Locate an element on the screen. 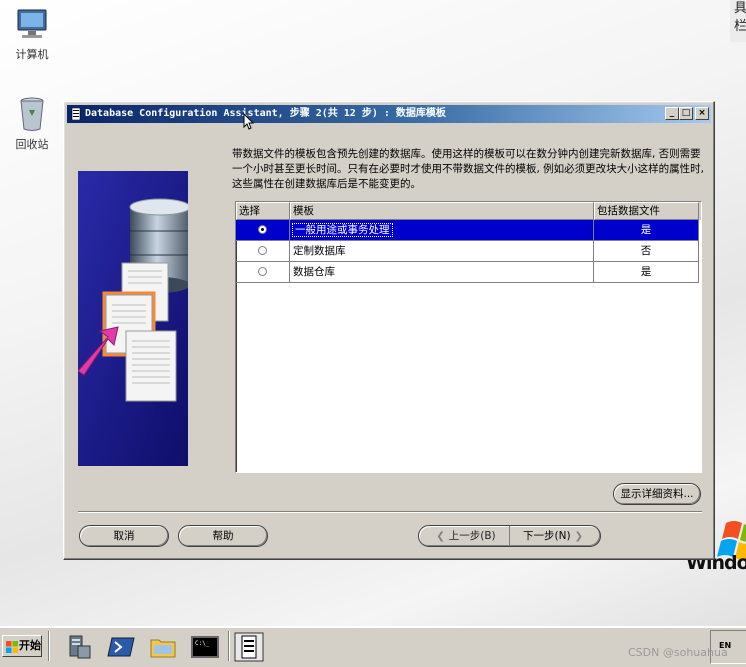 This screenshot has width=746, height=667. desktop-icon-label: 计算机 is located at coordinates (32, 54).